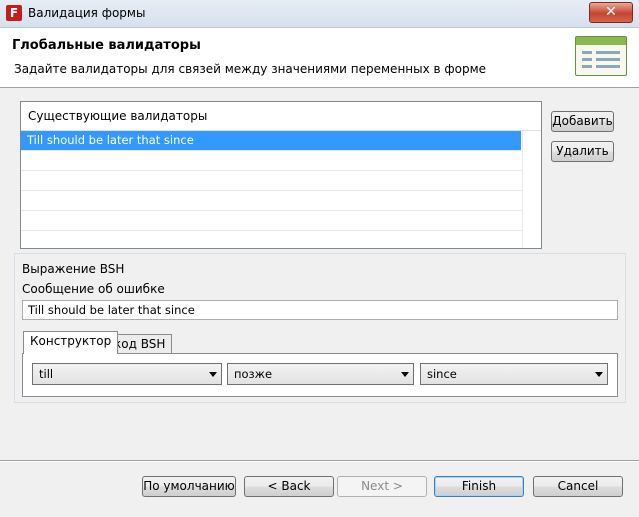 This screenshot has width=639, height=517. What do you see at coordinates (14, 13) in the screenshot?
I see `app-icon: F` at bounding box center [14, 13].